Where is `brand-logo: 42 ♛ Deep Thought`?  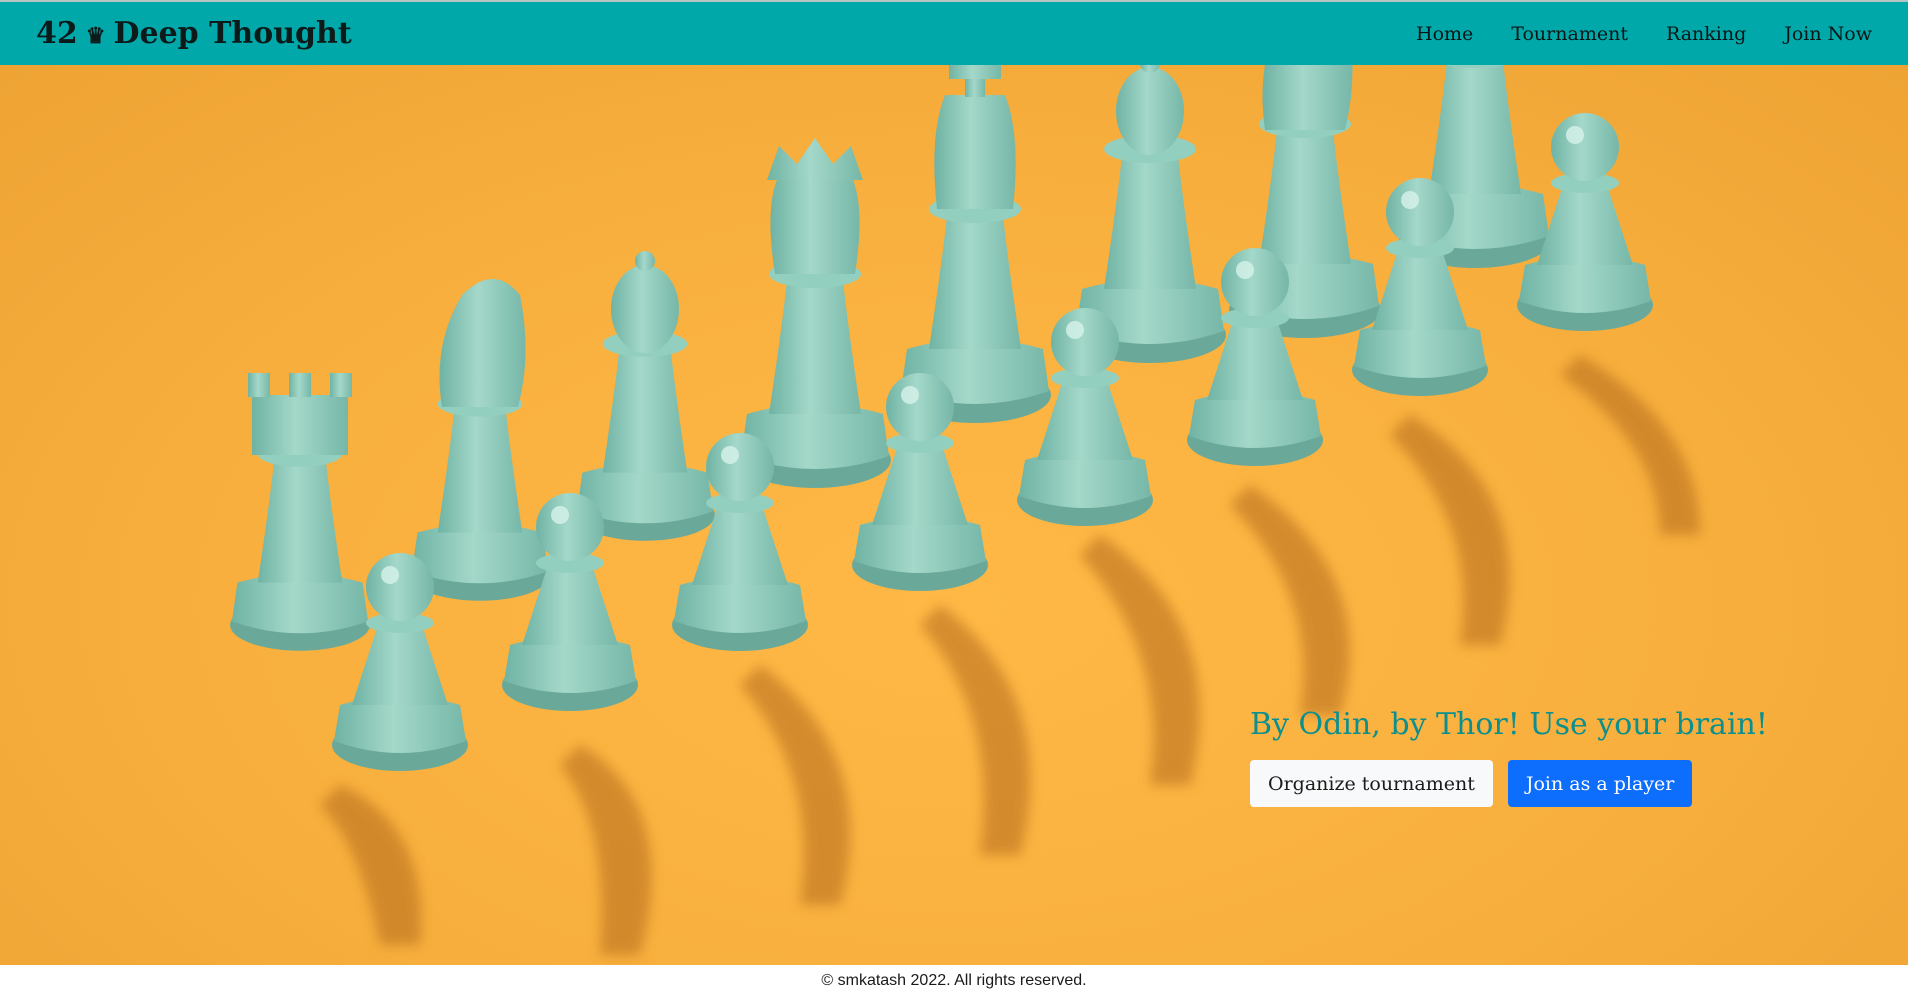
brand-logo: 42 ♛ Deep Thought is located at coordinates (194, 33).